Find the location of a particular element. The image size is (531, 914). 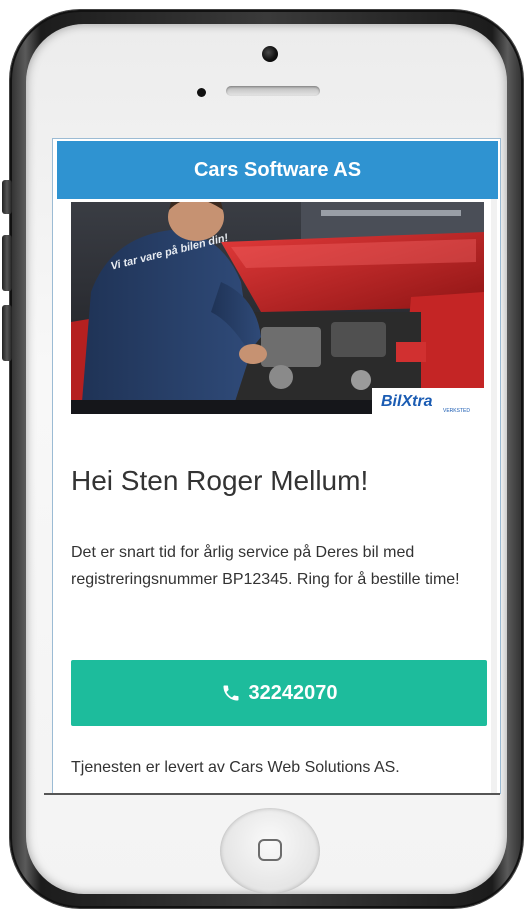

app-header: Cars Software AS is located at coordinates (277, 170).